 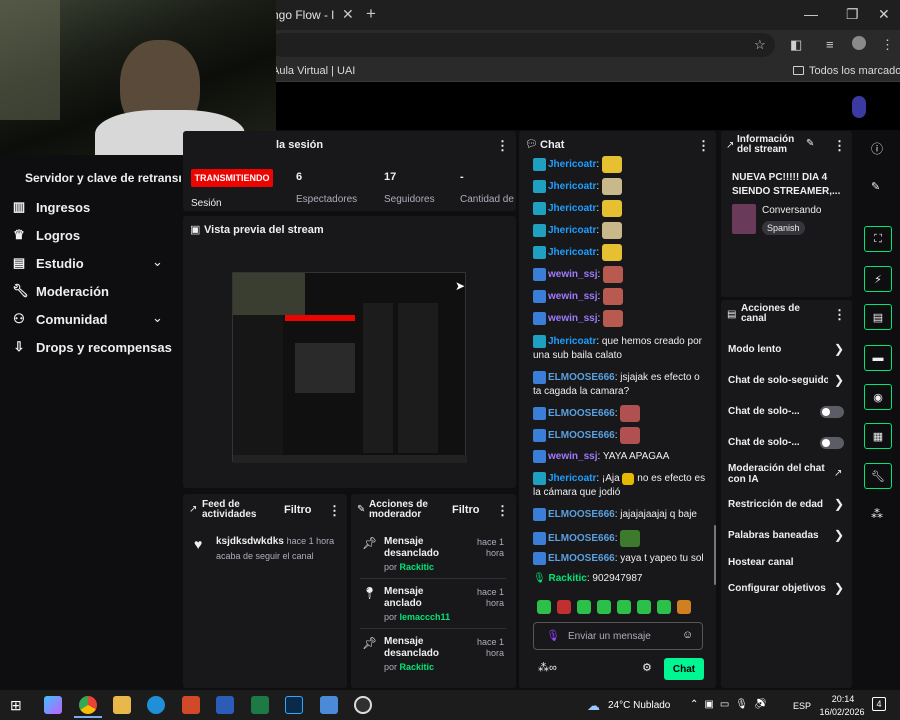 What do you see at coordinates (260, 705) in the screenshot?
I see `excel-icon` at bounding box center [260, 705].